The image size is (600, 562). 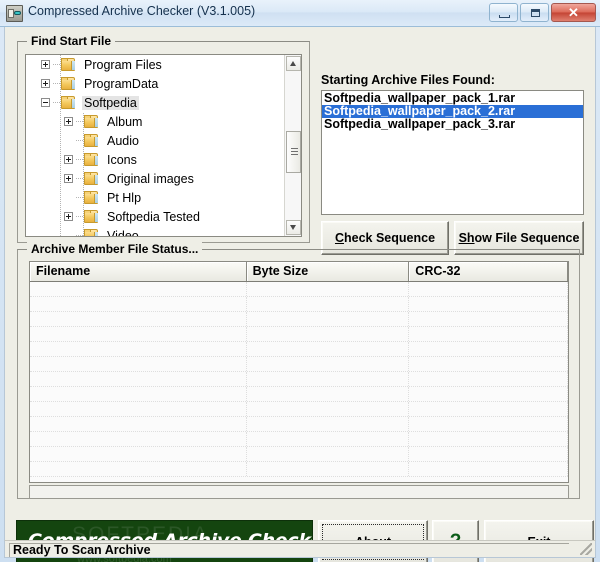 I want to click on tree-item: ProgramData, so click(x=155, y=83).